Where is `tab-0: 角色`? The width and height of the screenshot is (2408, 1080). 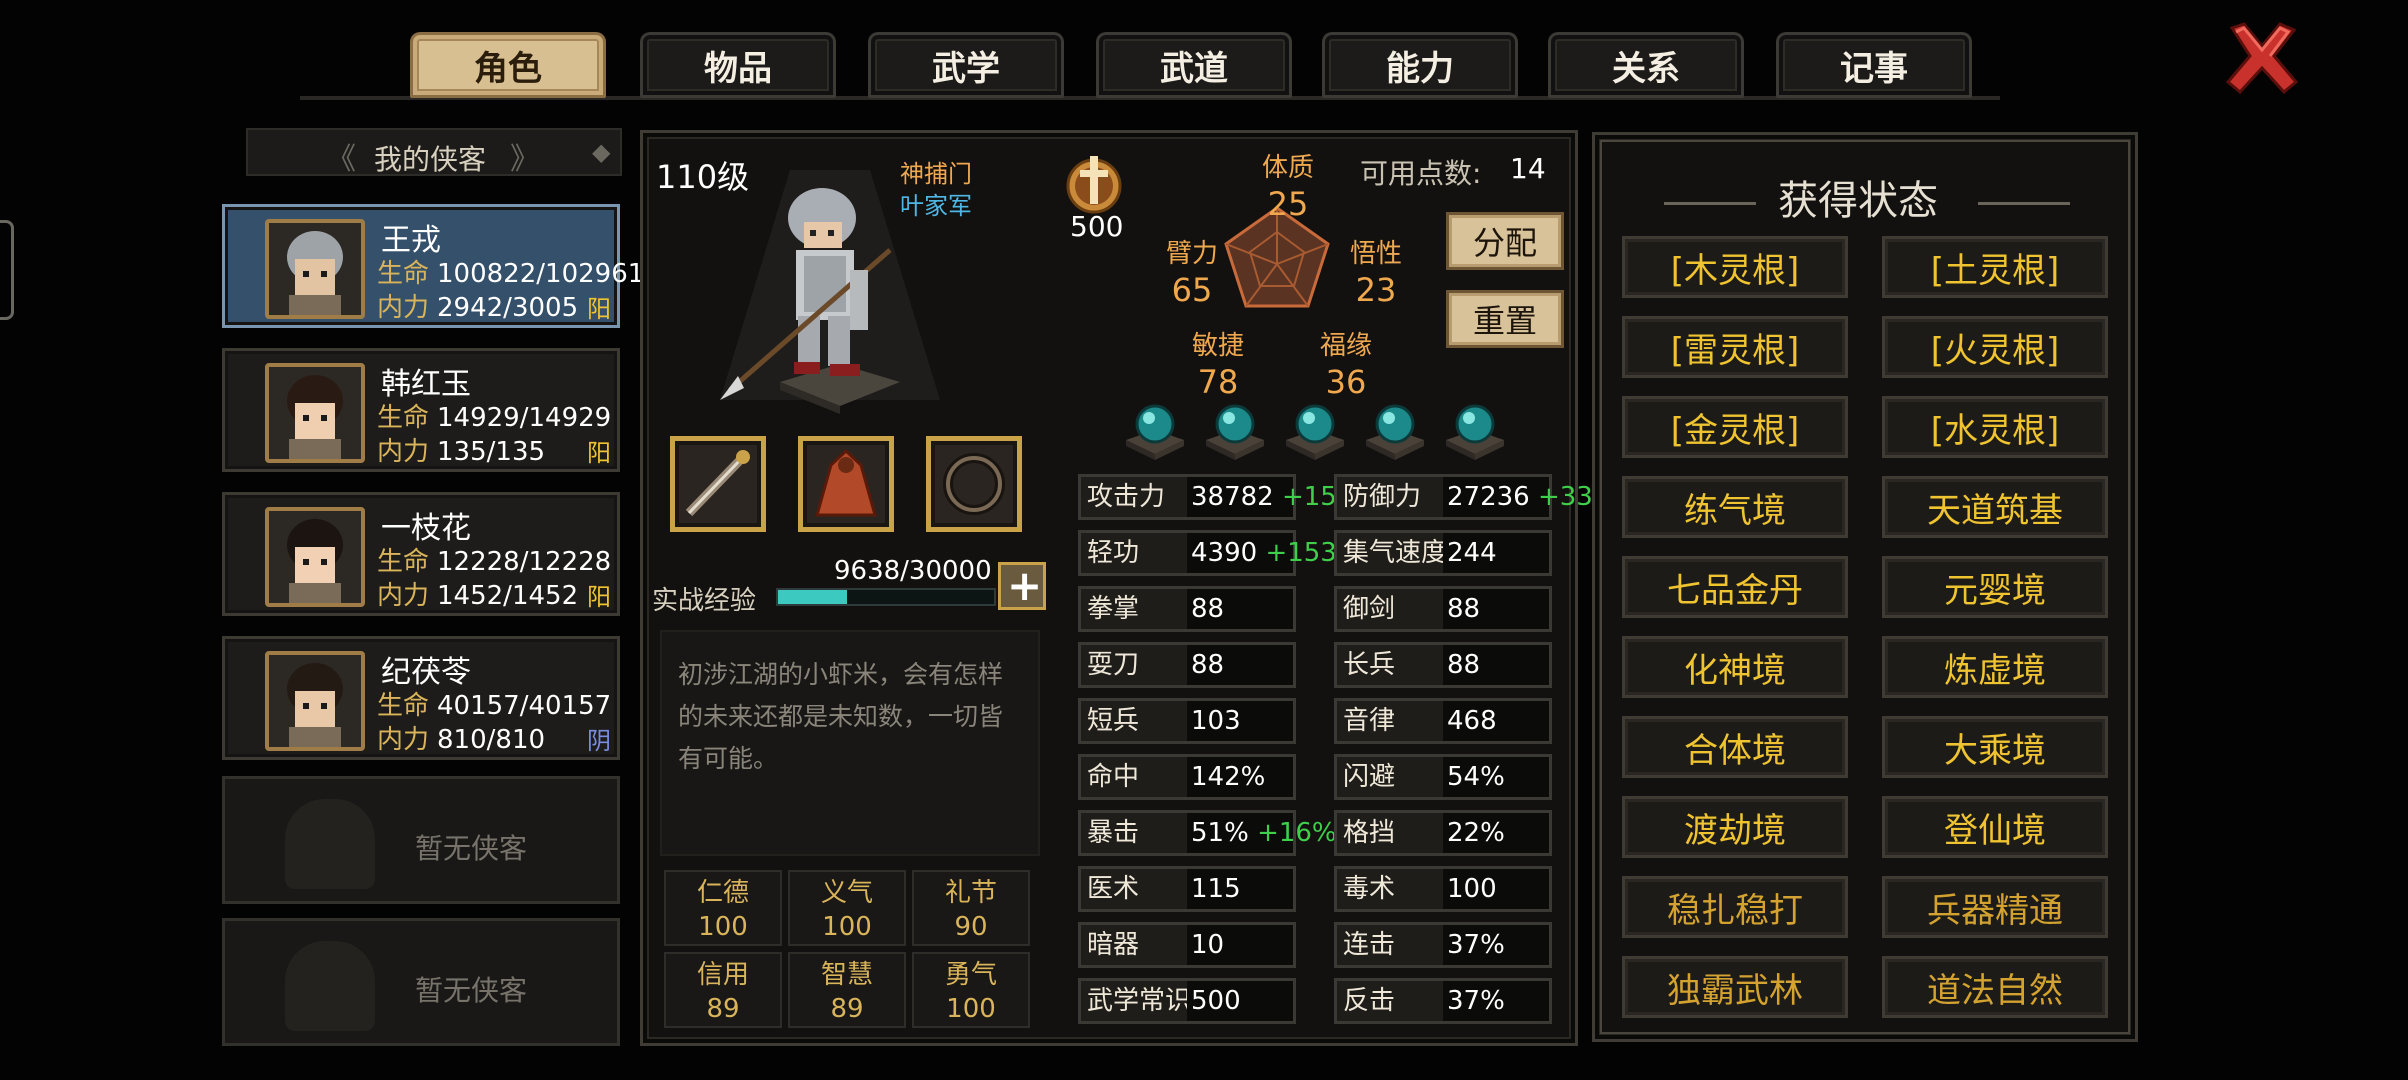 tab-0: 角色 is located at coordinates (508, 65).